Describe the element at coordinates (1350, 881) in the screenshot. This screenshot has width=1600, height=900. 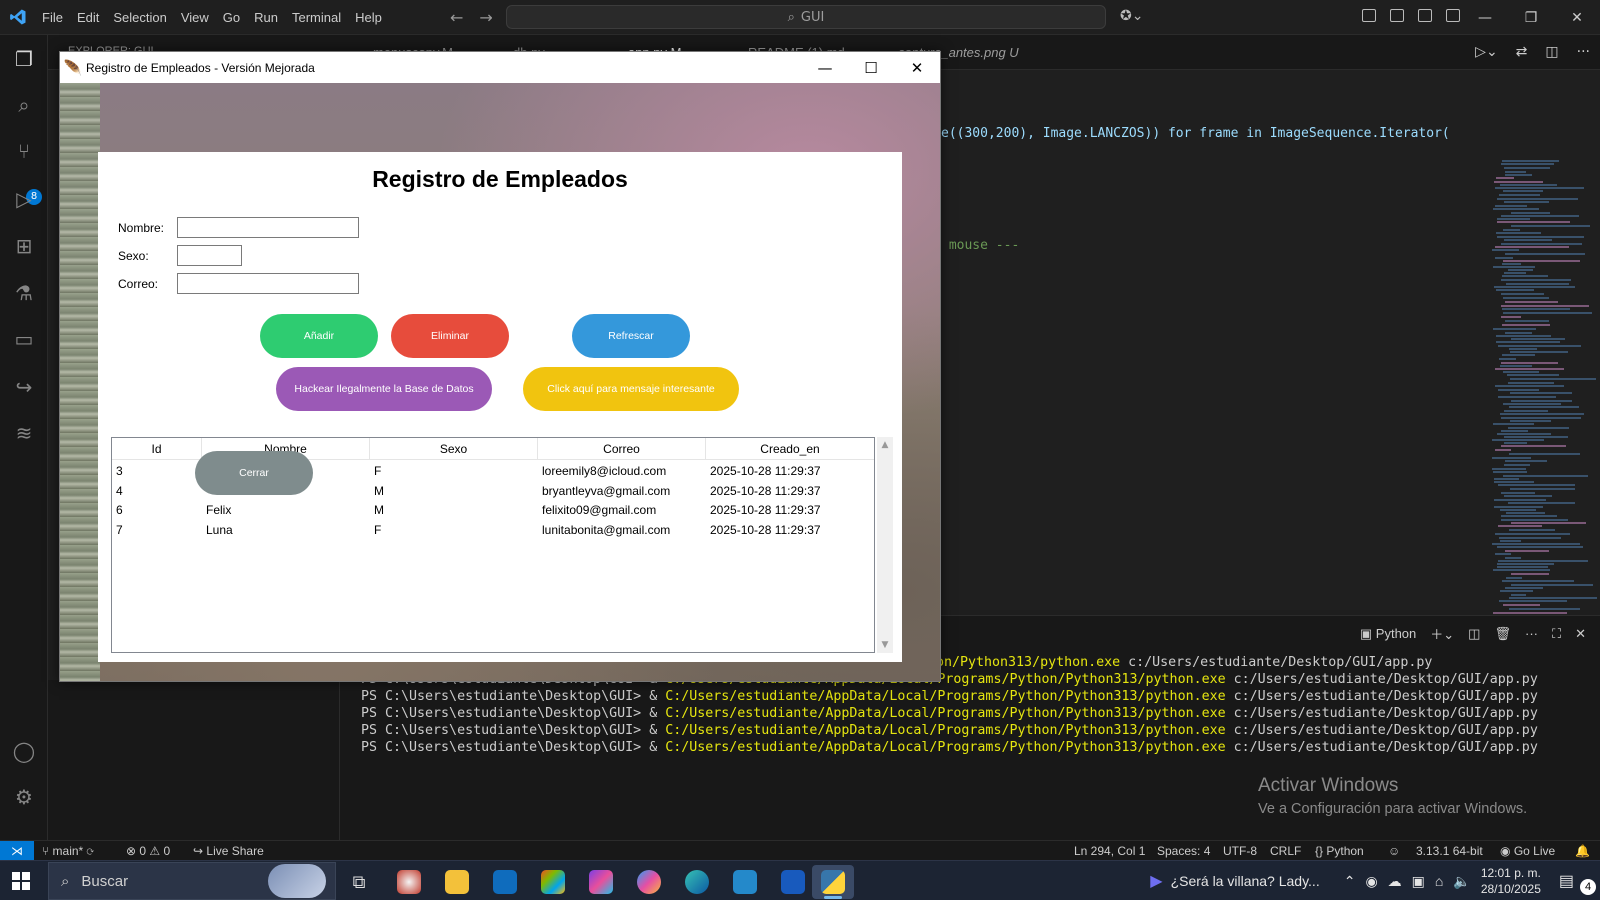
I see `tray-overflow-icon: ⌃` at that location.